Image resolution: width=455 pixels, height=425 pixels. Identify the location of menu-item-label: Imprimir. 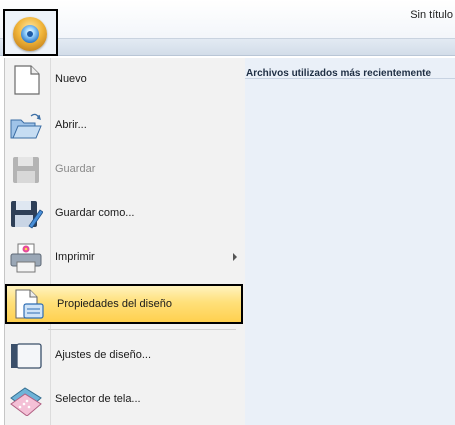
(75, 257).